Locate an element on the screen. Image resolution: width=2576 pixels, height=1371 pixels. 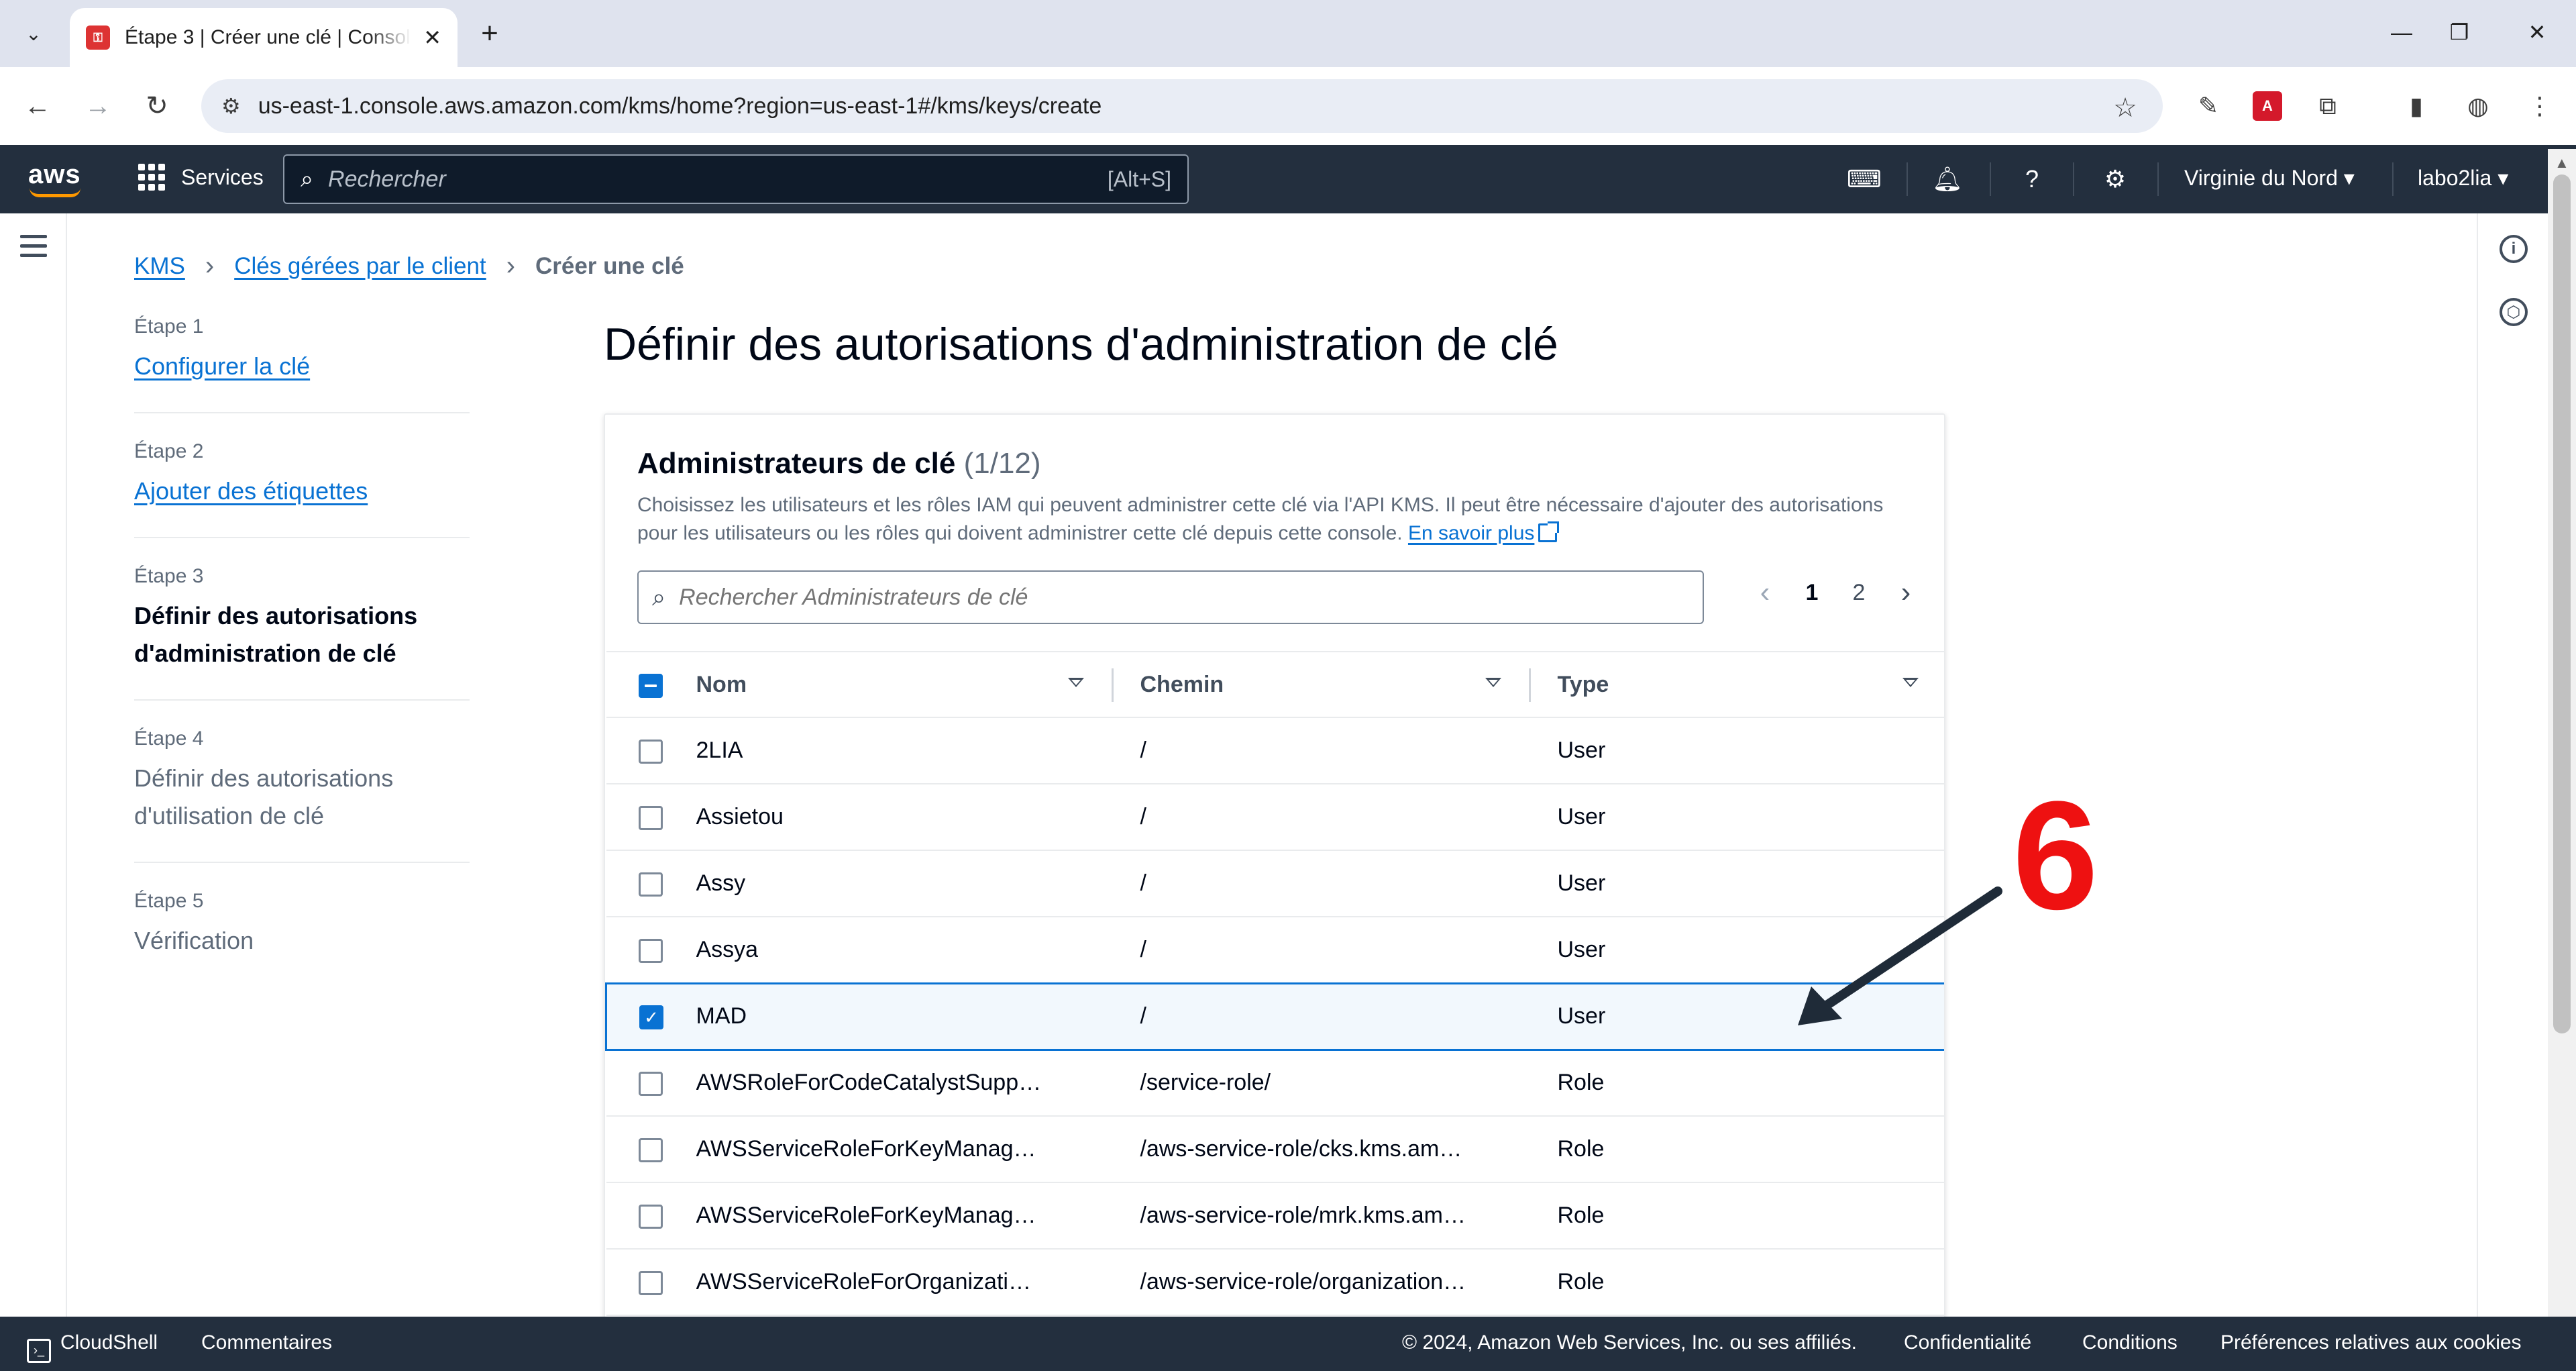
cell-name: MAD is located at coordinates (905, 1016).